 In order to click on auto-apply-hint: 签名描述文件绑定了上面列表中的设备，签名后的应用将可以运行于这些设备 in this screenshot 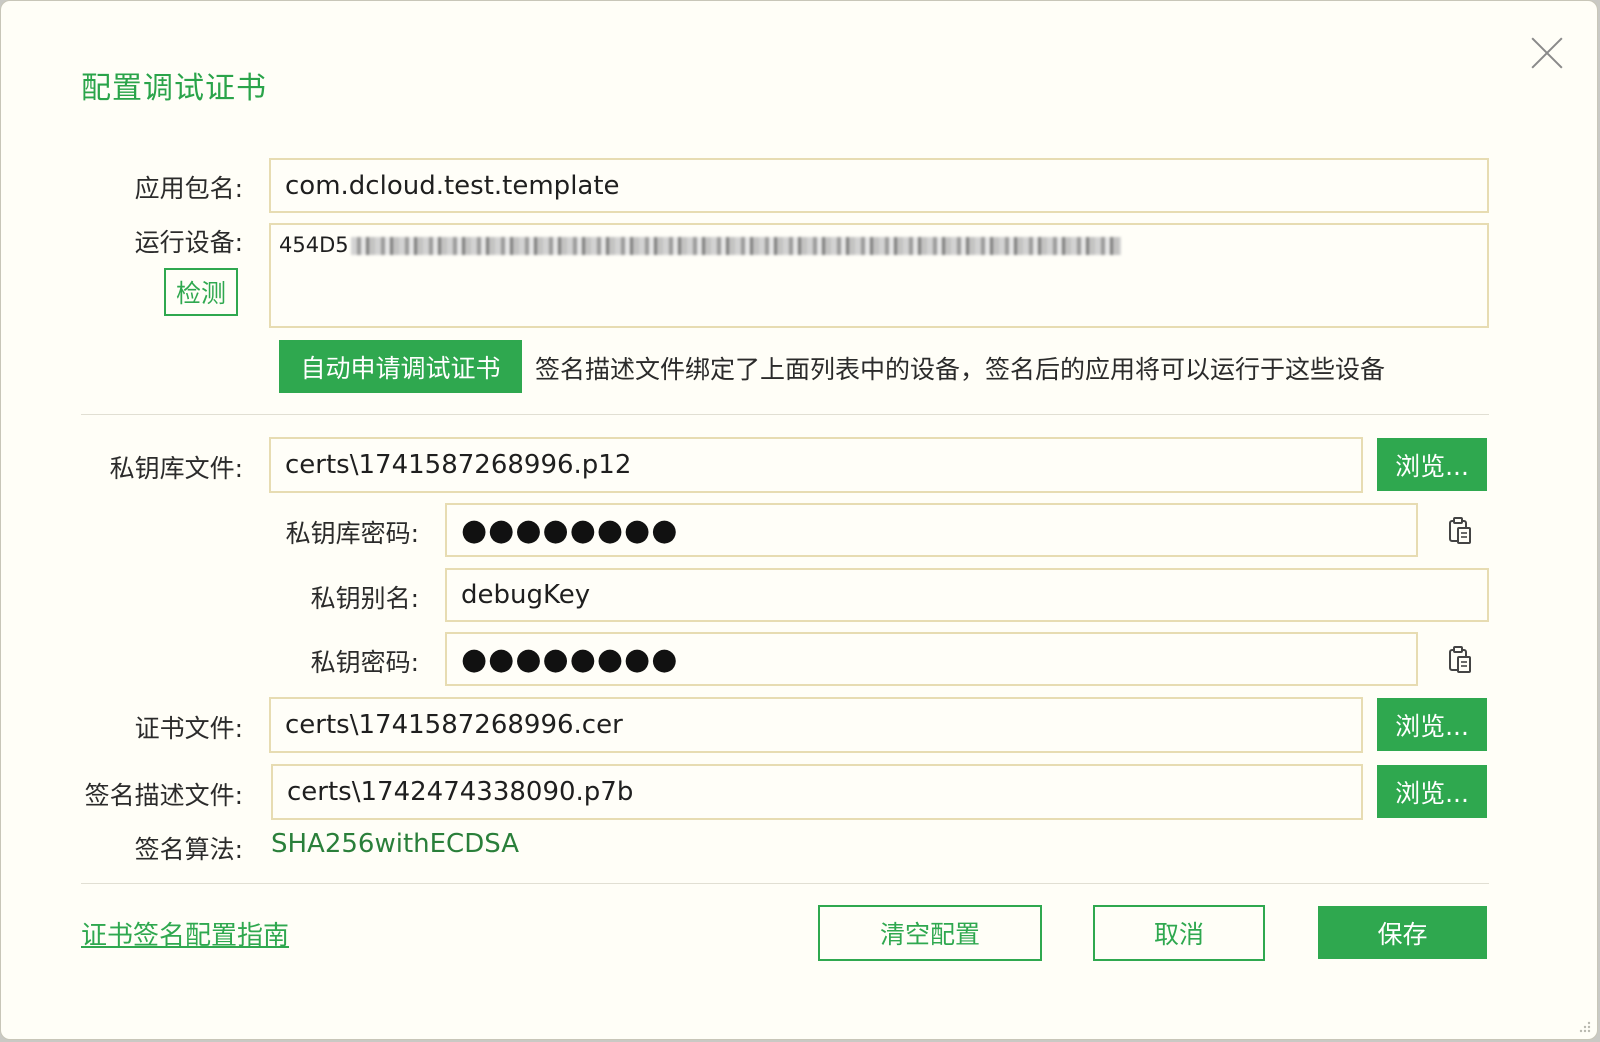, I will do `click(960, 369)`.